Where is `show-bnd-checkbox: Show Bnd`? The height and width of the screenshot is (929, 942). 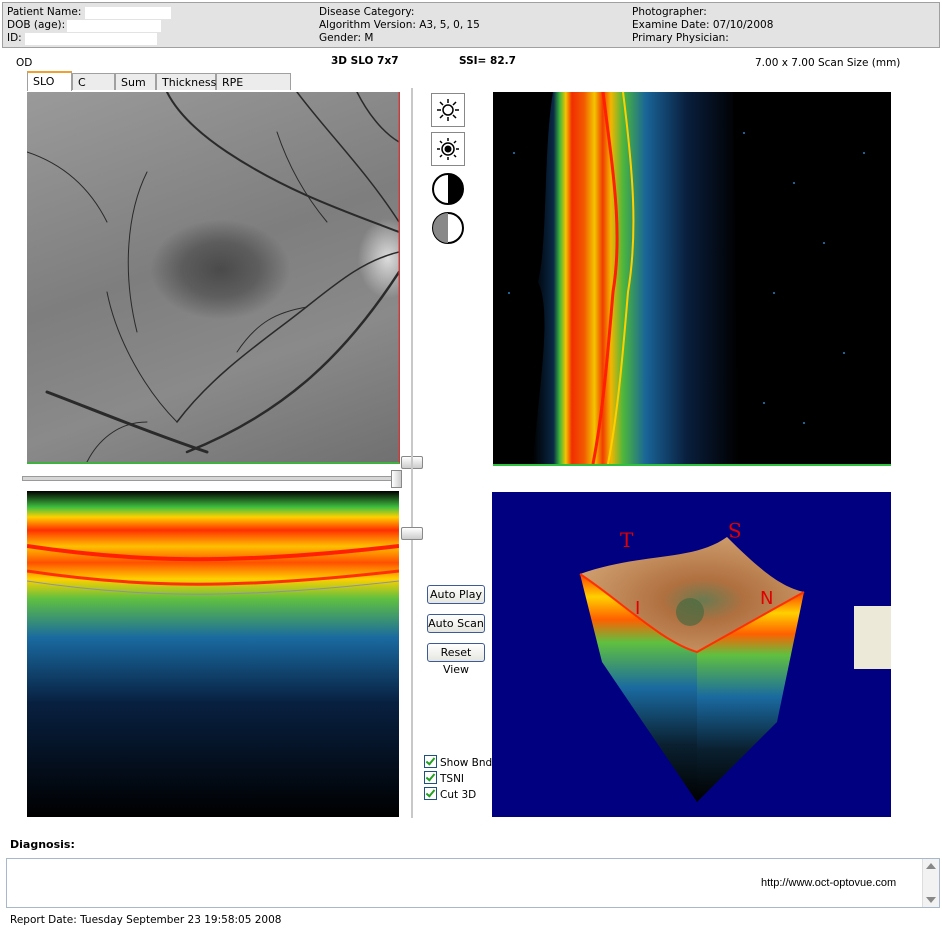
show-bnd-checkbox: Show Bnd is located at coordinates (458, 762).